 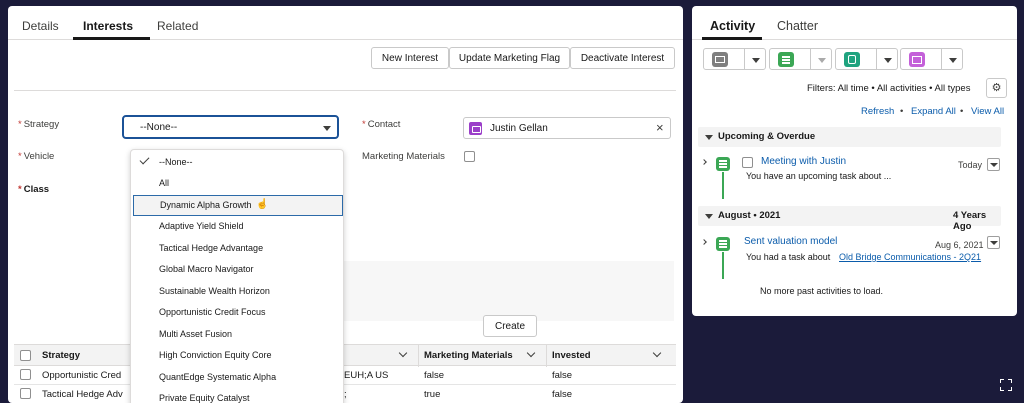 I want to click on cell-vehicle: EUH;A US, so click(x=366, y=375).